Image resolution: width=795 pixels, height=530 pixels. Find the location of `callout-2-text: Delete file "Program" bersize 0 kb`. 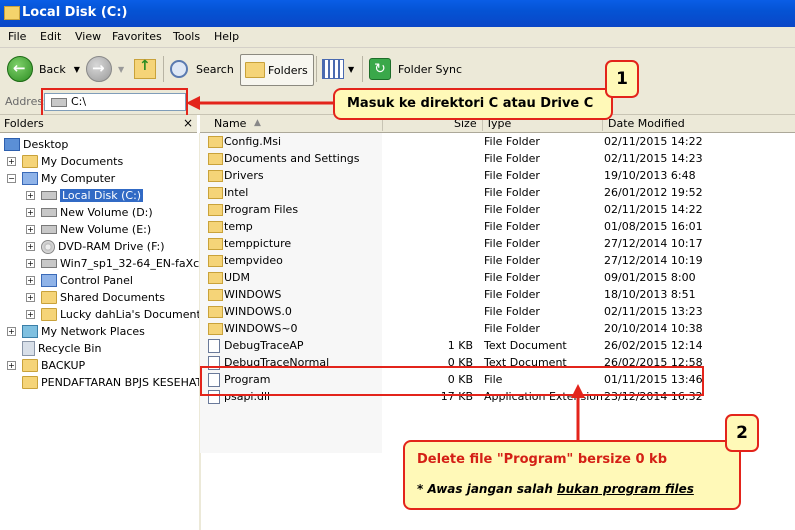

callout-2-text: Delete file "Program" bersize 0 kb is located at coordinates (542, 459).